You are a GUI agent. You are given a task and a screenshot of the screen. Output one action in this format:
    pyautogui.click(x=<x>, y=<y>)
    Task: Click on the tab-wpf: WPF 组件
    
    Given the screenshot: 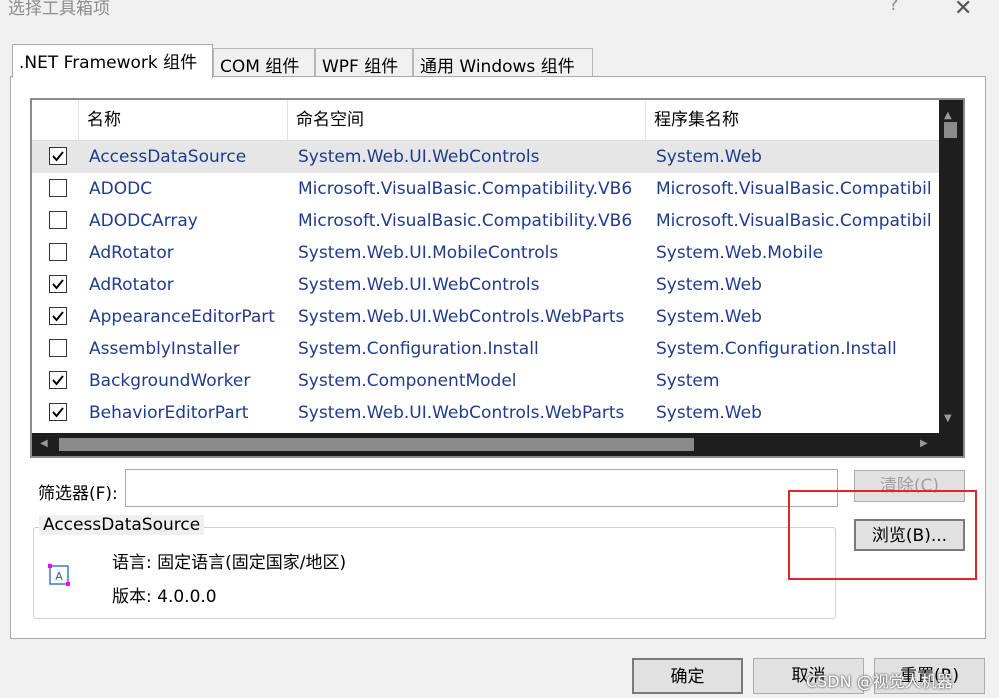 What is the action you would take?
    pyautogui.click(x=364, y=62)
    